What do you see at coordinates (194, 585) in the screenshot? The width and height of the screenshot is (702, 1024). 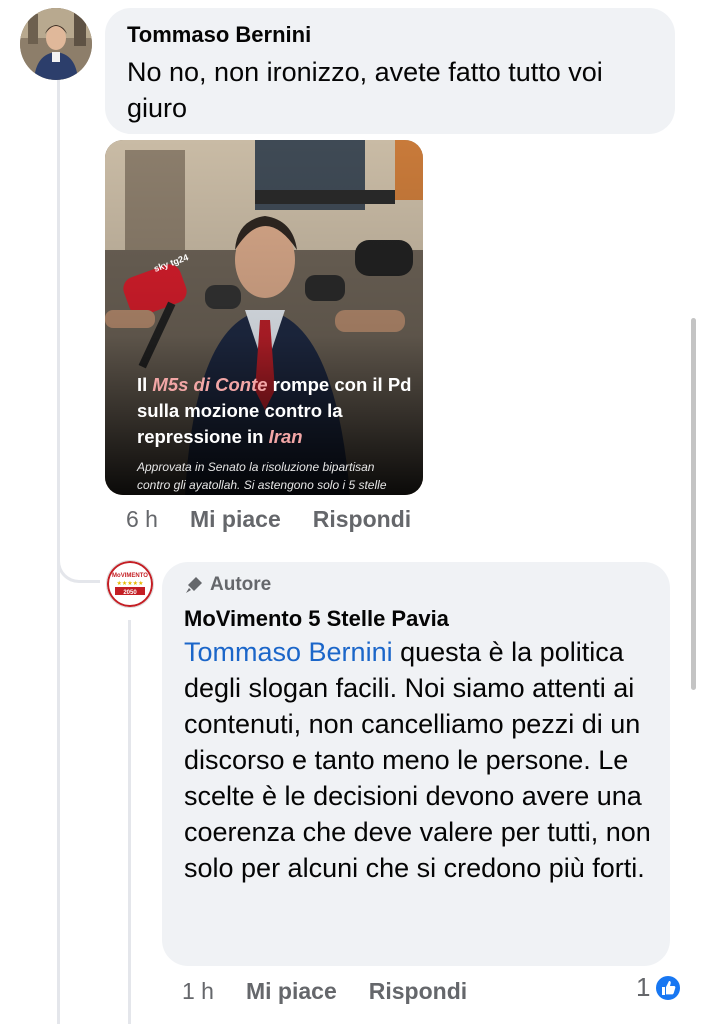 I see `microphone-icon` at bounding box center [194, 585].